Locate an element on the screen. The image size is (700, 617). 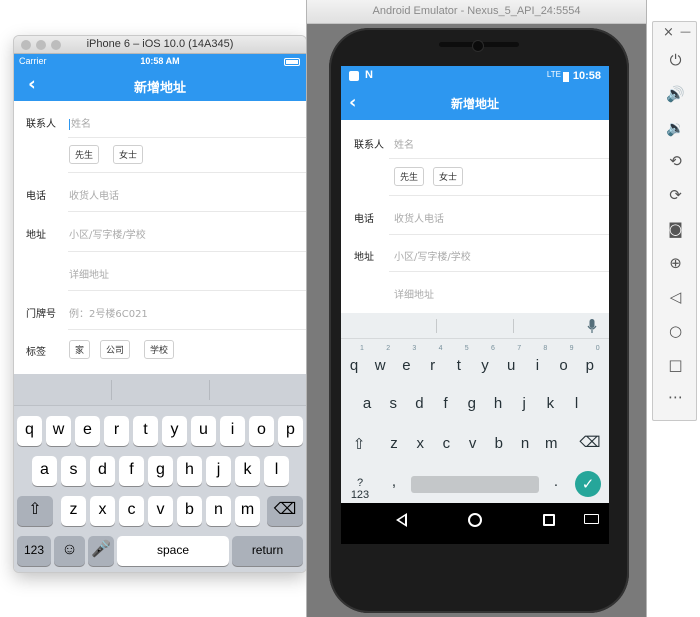
back-icon is located at coordinates (401, 520).